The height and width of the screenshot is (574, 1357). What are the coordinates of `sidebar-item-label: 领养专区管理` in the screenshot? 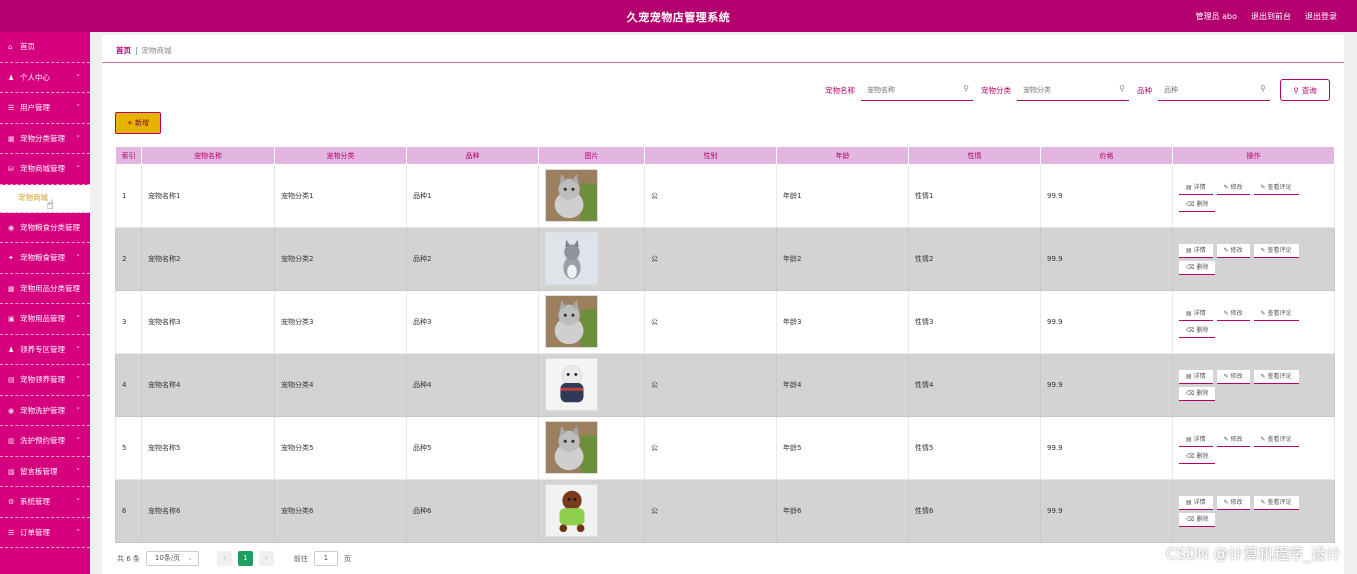 It's located at (42, 349).